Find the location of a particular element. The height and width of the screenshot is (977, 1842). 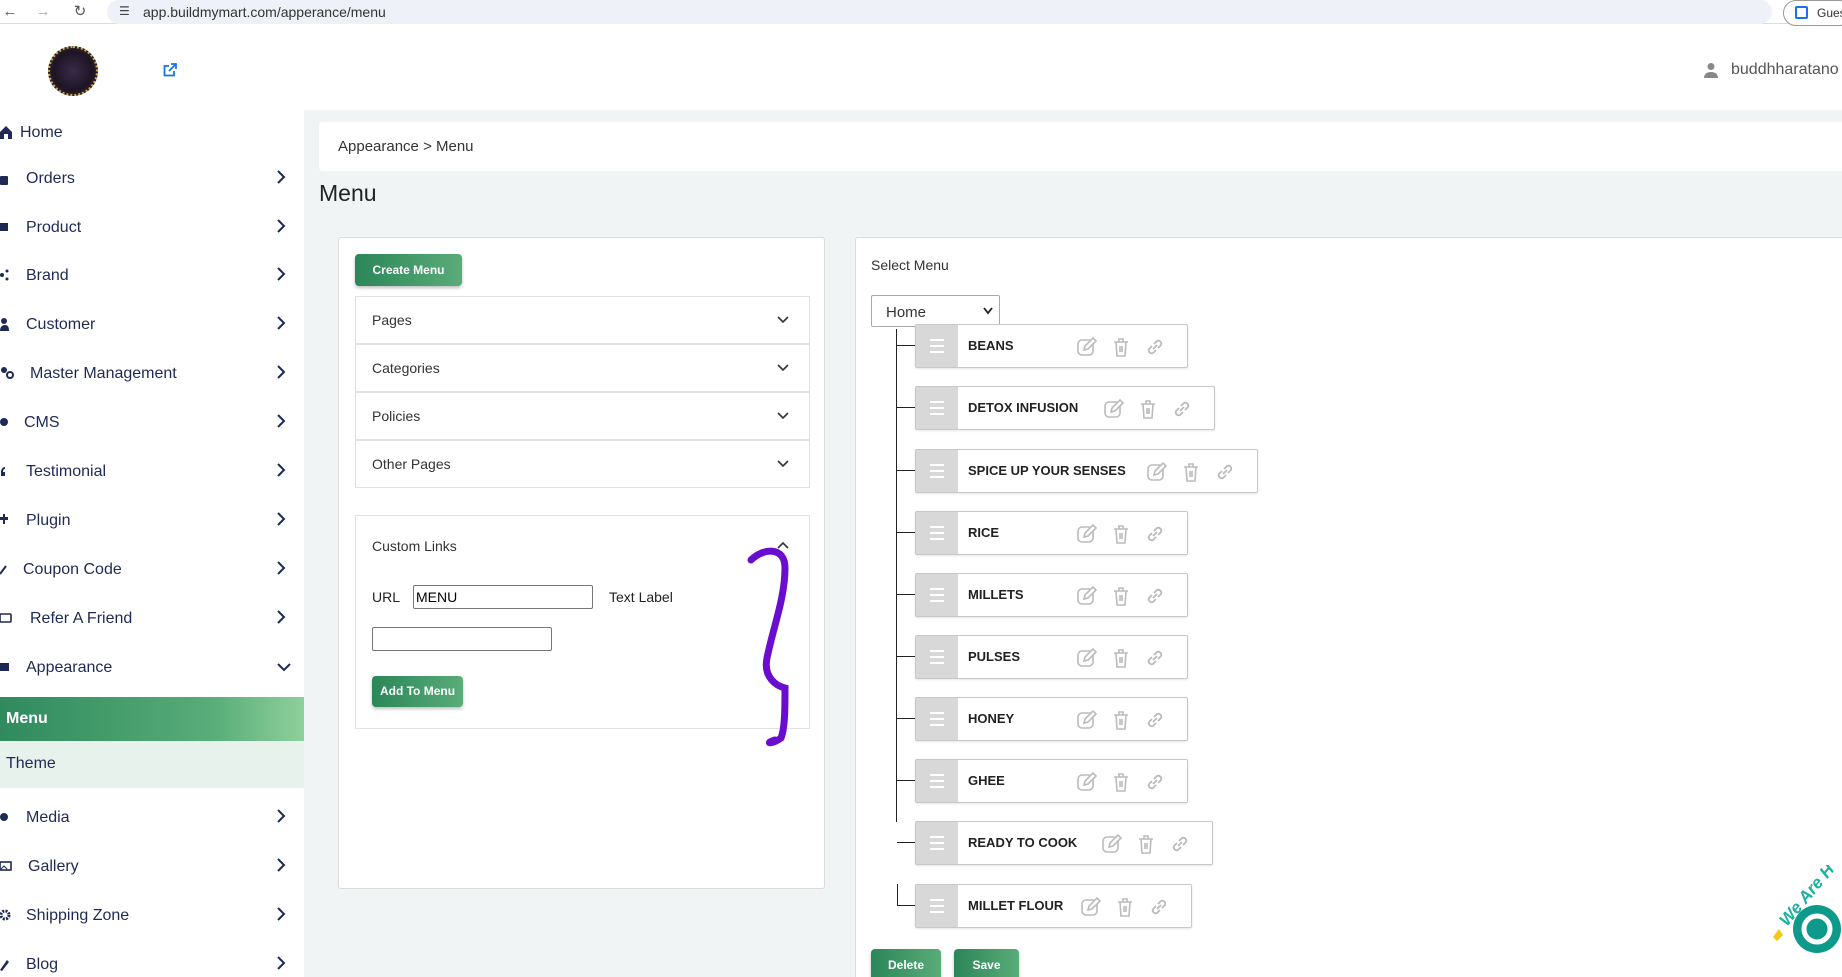

sidebar-item-label: Refer A Friend is located at coordinates (81, 618).